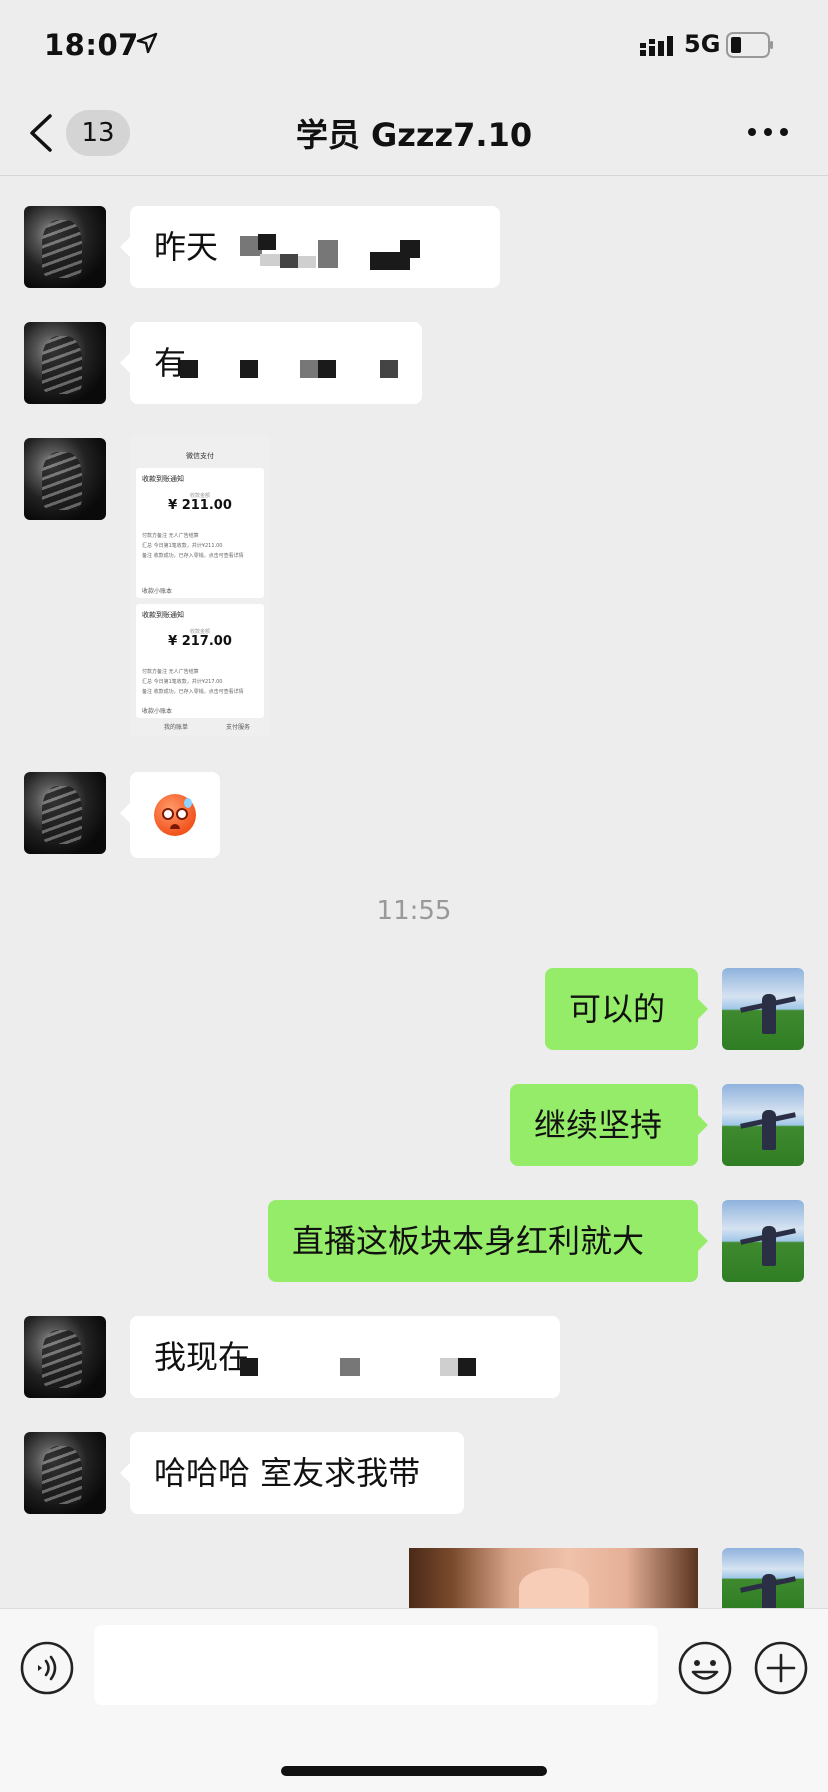 The image size is (828, 1792). I want to click on status-time: 18:07, so click(91, 45).